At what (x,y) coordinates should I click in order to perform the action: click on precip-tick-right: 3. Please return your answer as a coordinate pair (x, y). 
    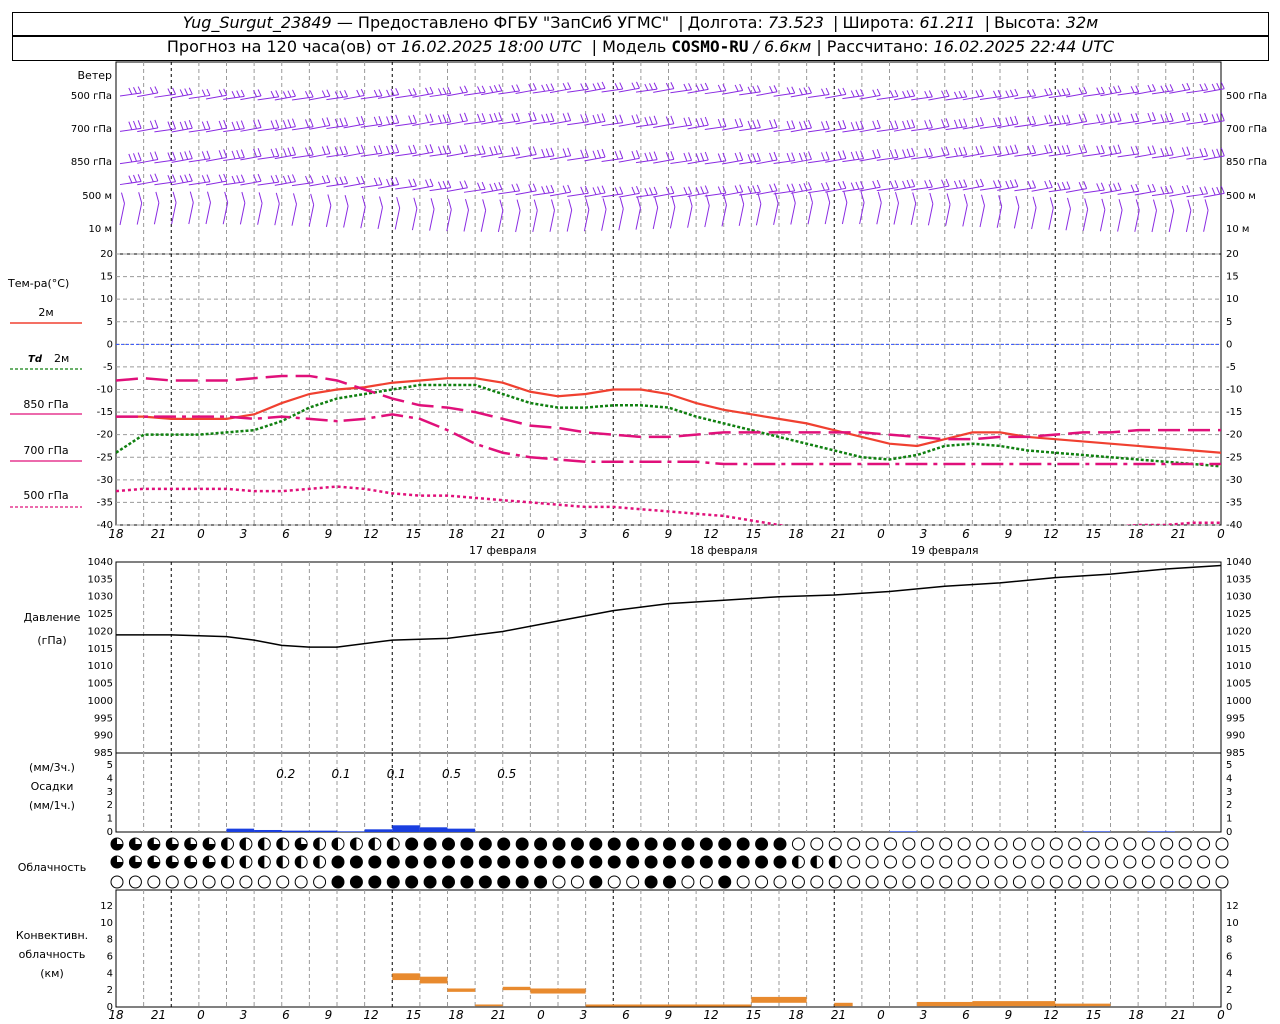
    Looking at the image, I should click on (1229, 792).